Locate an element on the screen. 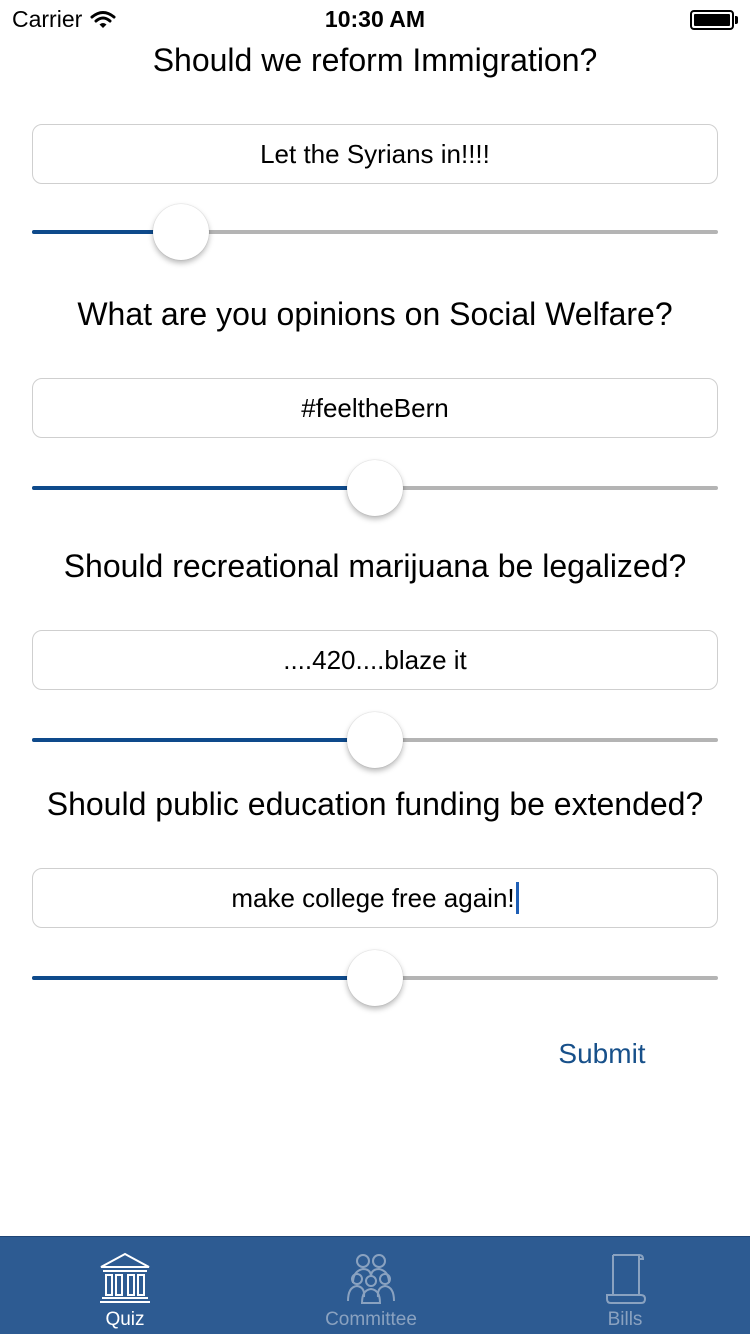 The width and height of the screenshot is (750, 1334). tab-label: Bills is located at coordinates (625, 1319).